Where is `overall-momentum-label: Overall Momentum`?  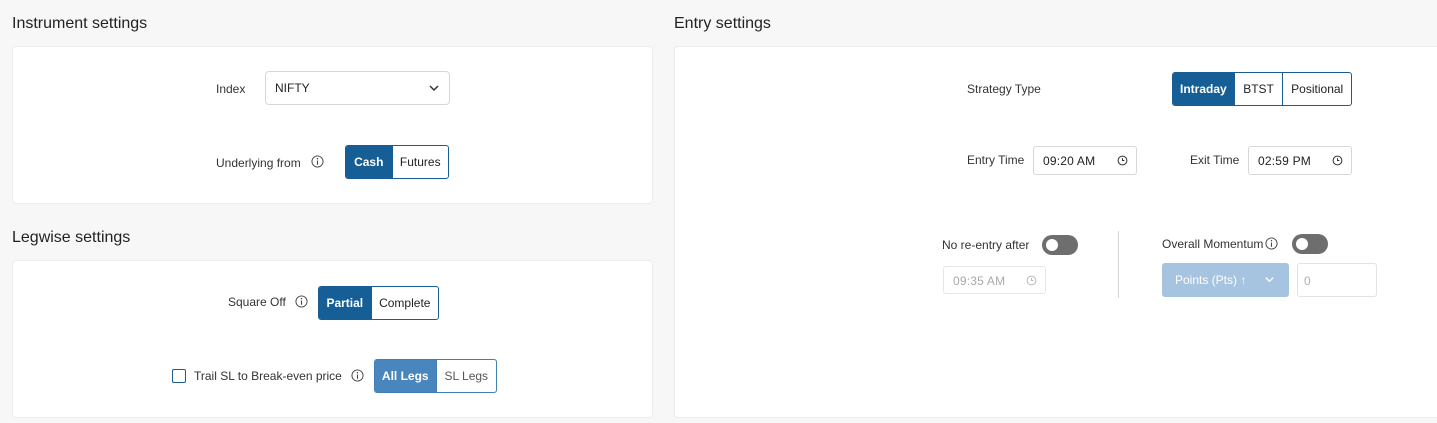
overall-momentum-label: Overall Momentum is located at coordinates (1213, 244).